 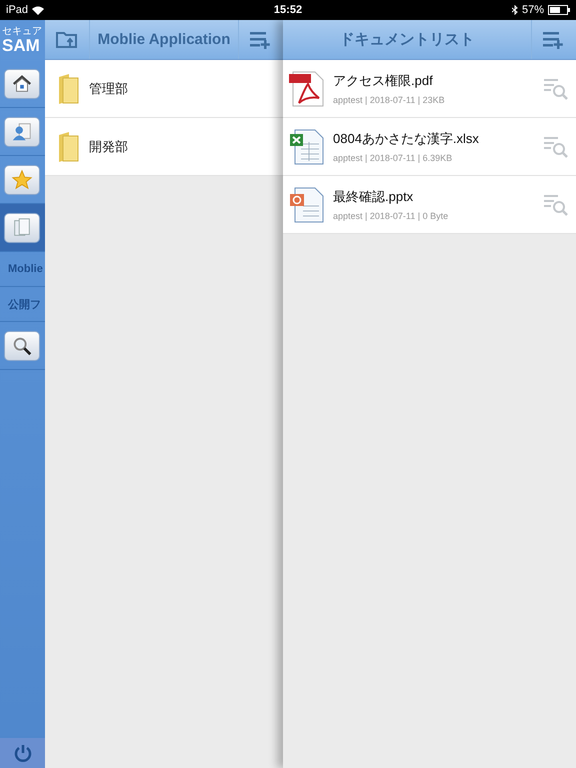 What do you see at coordinates (429, 205) in the screenshot?
I see `document-row: 最終確認.pptx apptest | 2018-07-11 | 0 Byte` at bounding box center [429, 205].